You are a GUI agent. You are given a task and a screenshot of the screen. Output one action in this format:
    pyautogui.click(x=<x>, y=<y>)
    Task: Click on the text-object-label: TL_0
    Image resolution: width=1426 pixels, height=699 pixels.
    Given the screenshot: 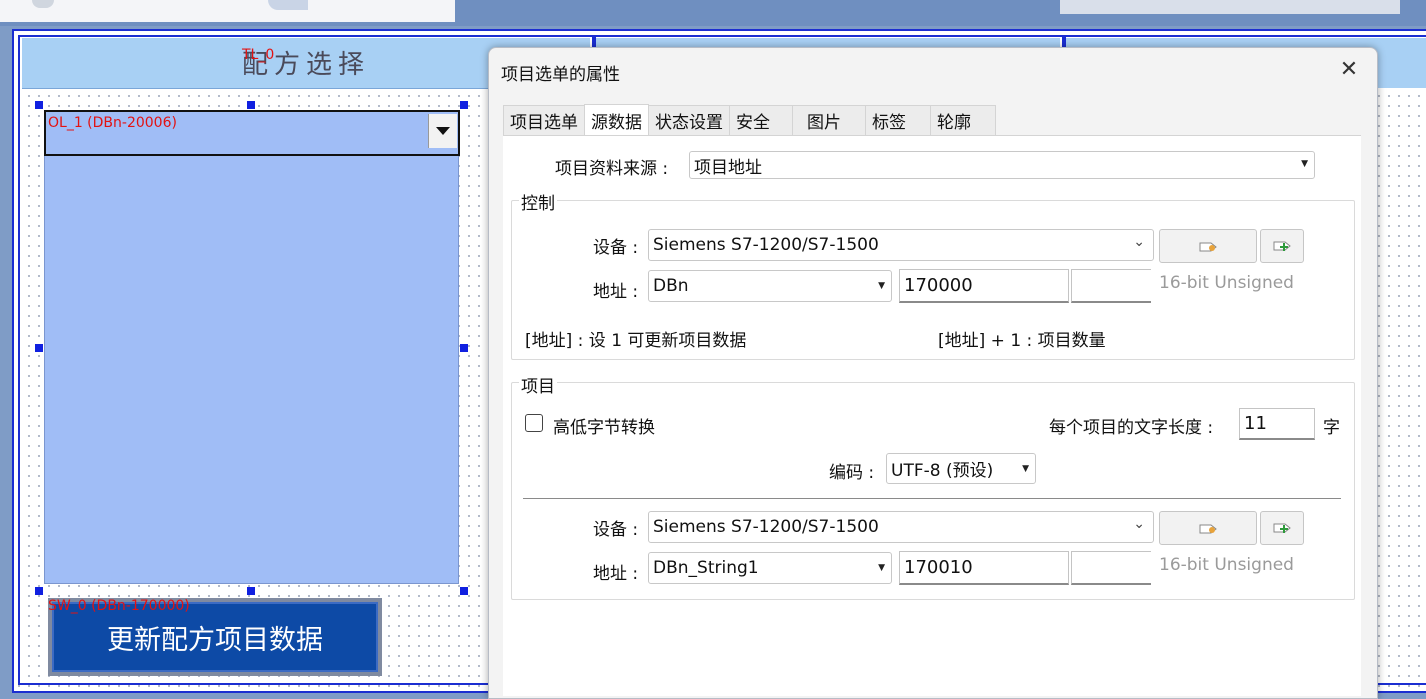 What is the action you would take?
    pyautogui.click(x=258, y=55)
    